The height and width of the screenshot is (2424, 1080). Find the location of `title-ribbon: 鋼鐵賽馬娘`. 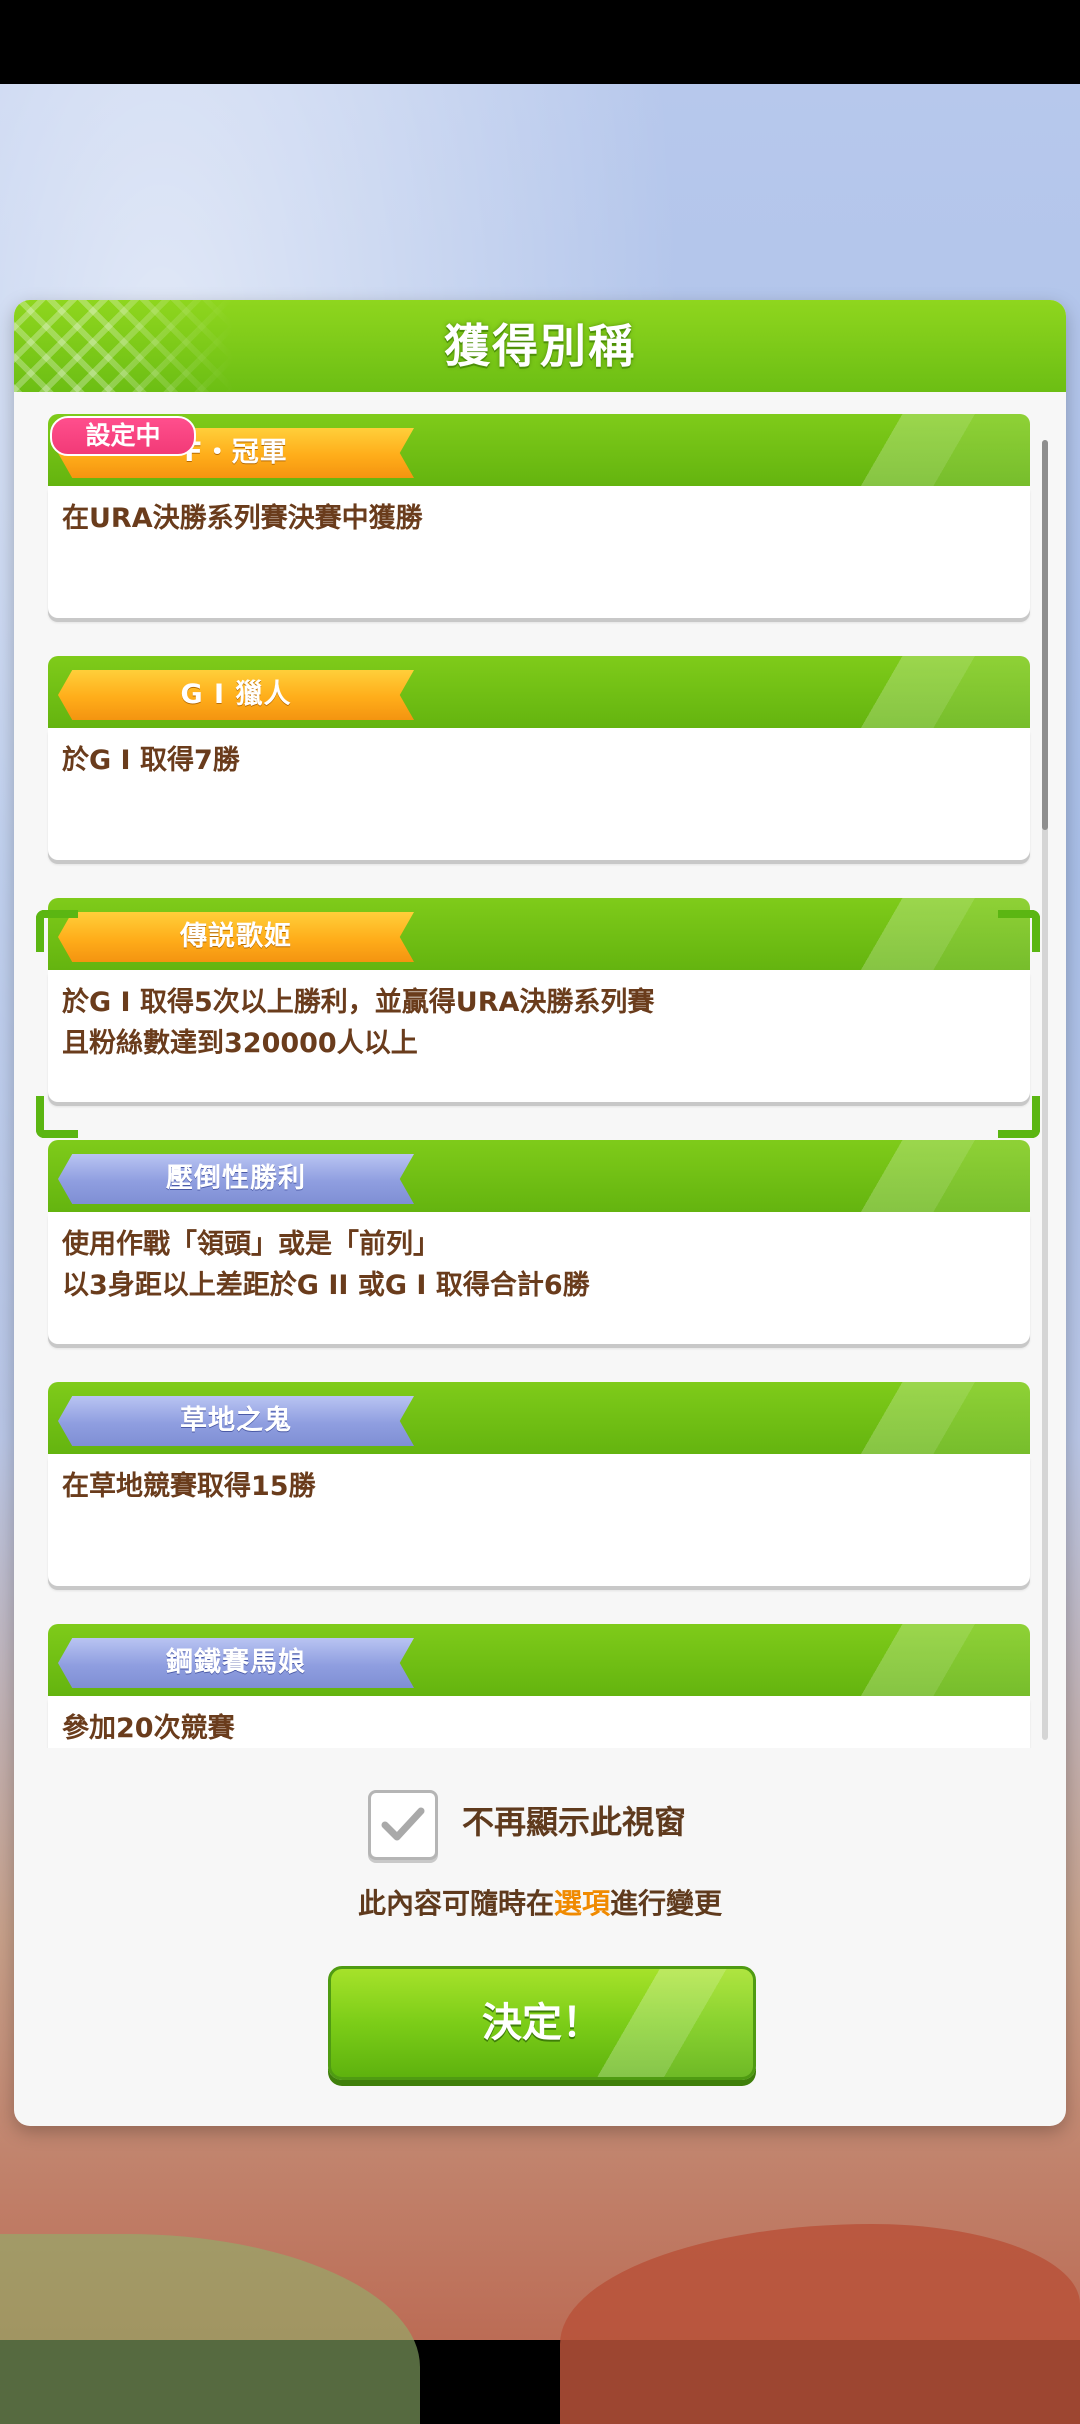

title-ribbon: 鋼鐵賽馬娘 is located at coordinates (236, 1663).